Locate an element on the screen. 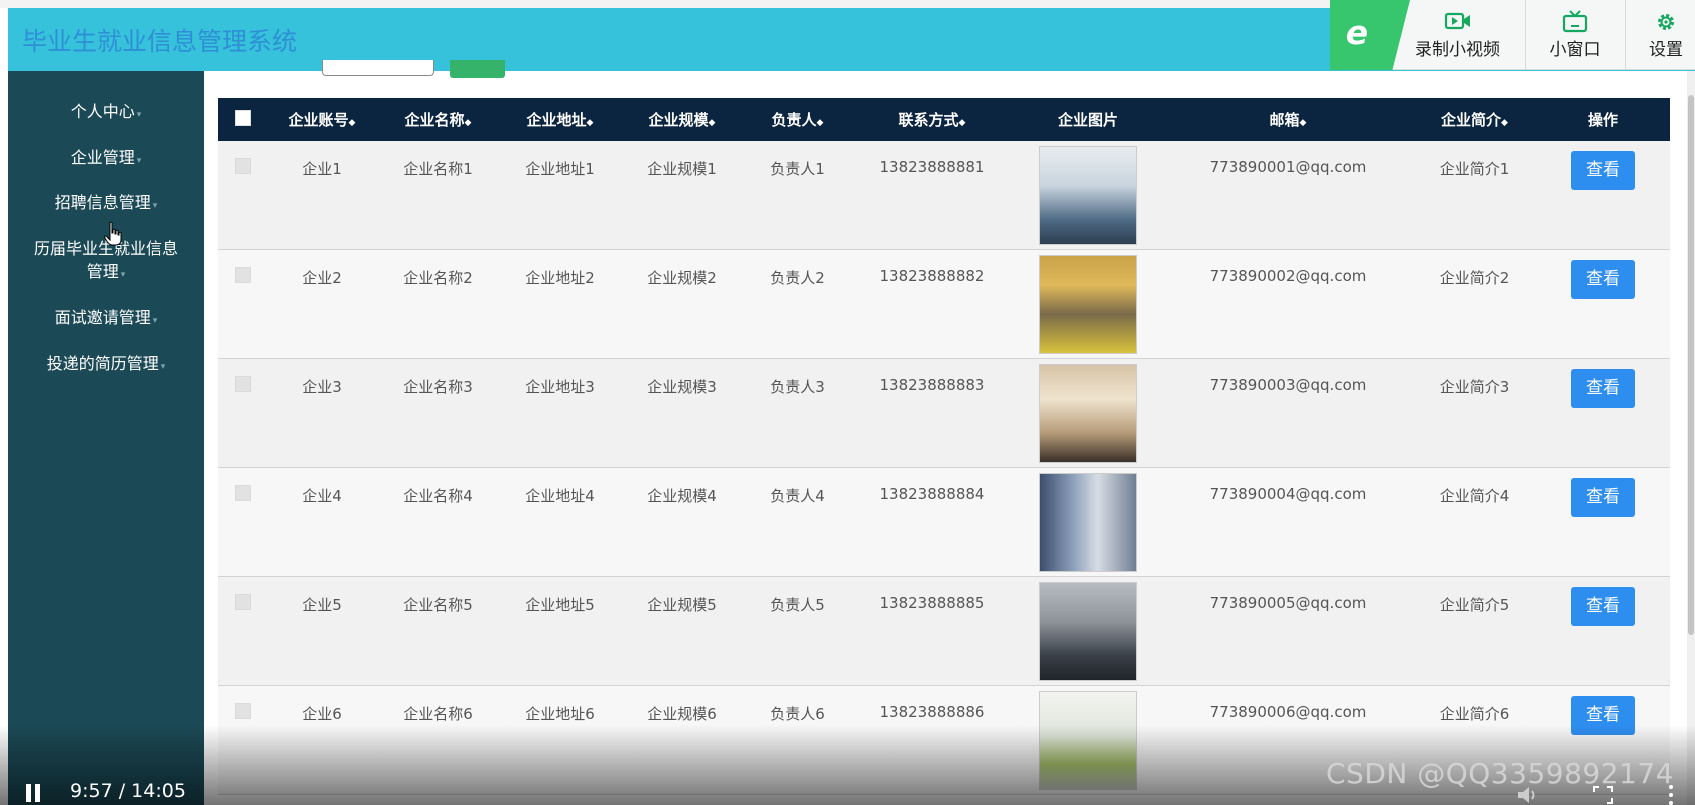 This screenshot has width=1695, height=805. cell-owner: 负责人5 is located at coordinates (797, 605).